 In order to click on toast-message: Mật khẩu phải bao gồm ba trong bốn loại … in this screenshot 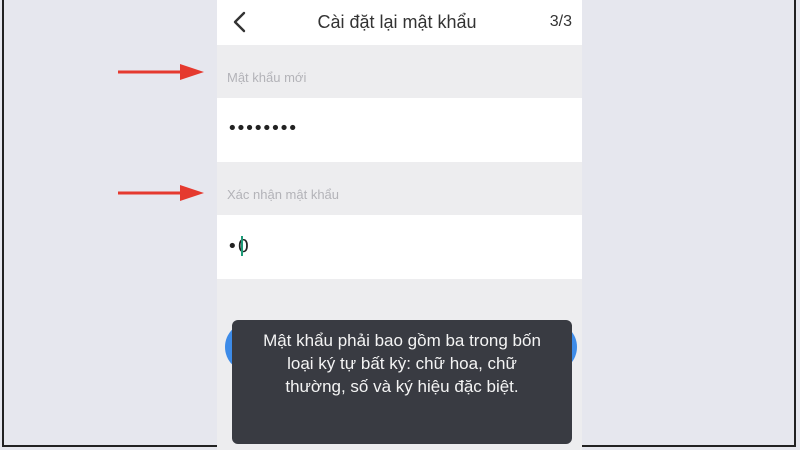, I will do `click(402, 382)`.